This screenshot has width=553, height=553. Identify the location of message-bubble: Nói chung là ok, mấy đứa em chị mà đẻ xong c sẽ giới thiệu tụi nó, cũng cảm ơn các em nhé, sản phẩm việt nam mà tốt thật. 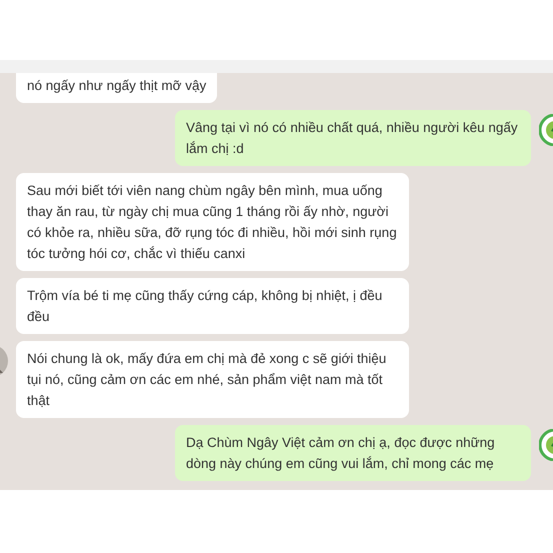
(212, 379).